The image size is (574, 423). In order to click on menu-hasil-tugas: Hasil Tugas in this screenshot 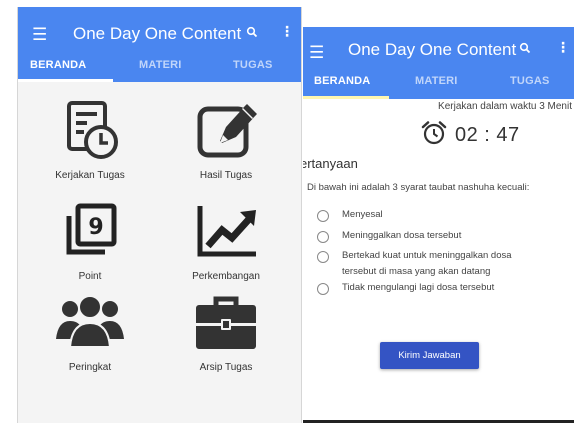, I will do `click(226, 137)`.